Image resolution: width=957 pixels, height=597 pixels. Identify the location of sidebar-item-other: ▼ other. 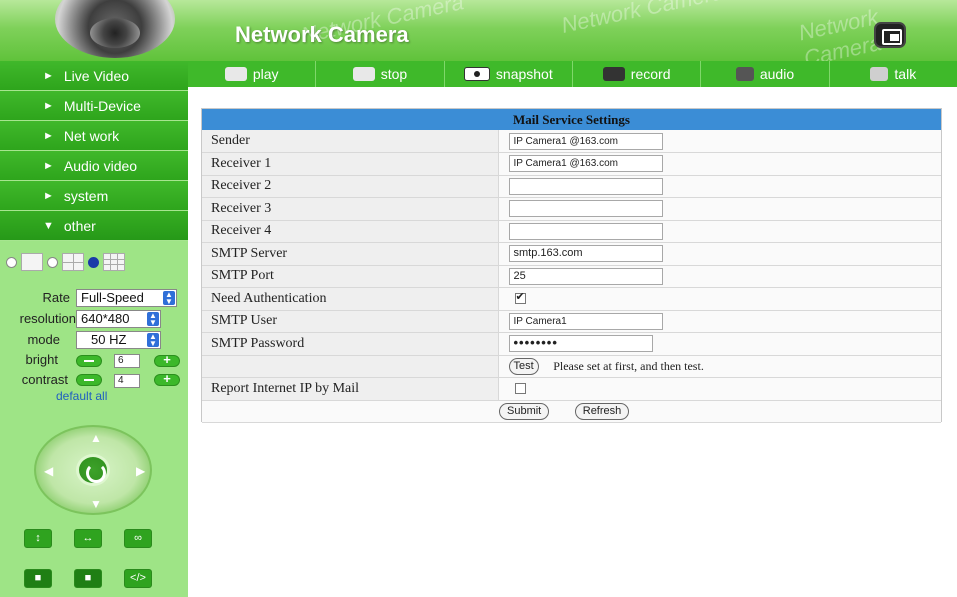
(94, 226).